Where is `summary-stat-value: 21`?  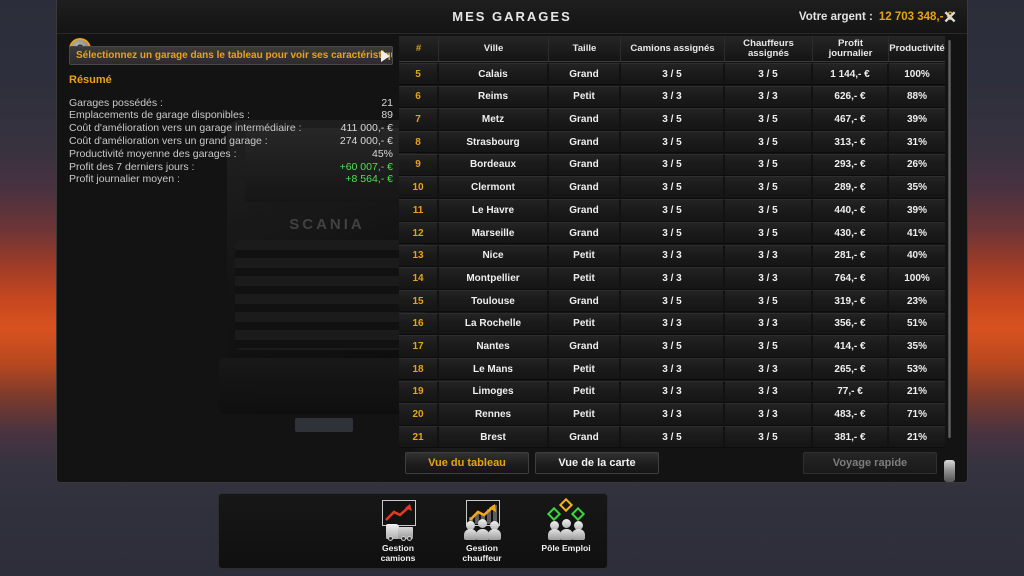 summary-stat-value: 21 is located at coordinates (387, 102).